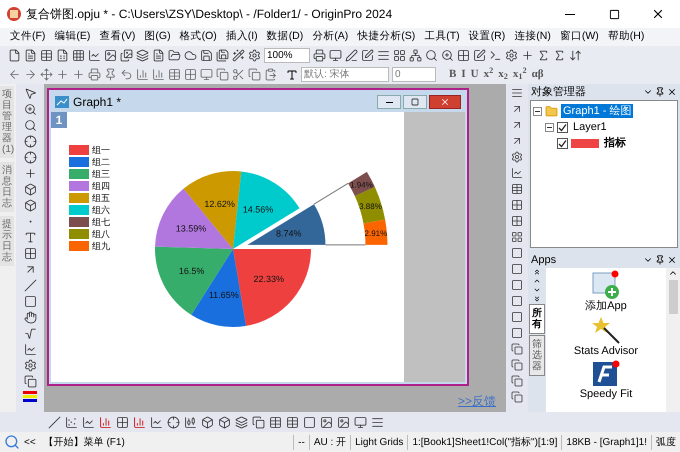 The image size is (680, 452). What do you see at coordinates (101, 209) in the screenshot?
I see `legend-label: 组六` at bounding box center [101, 209].